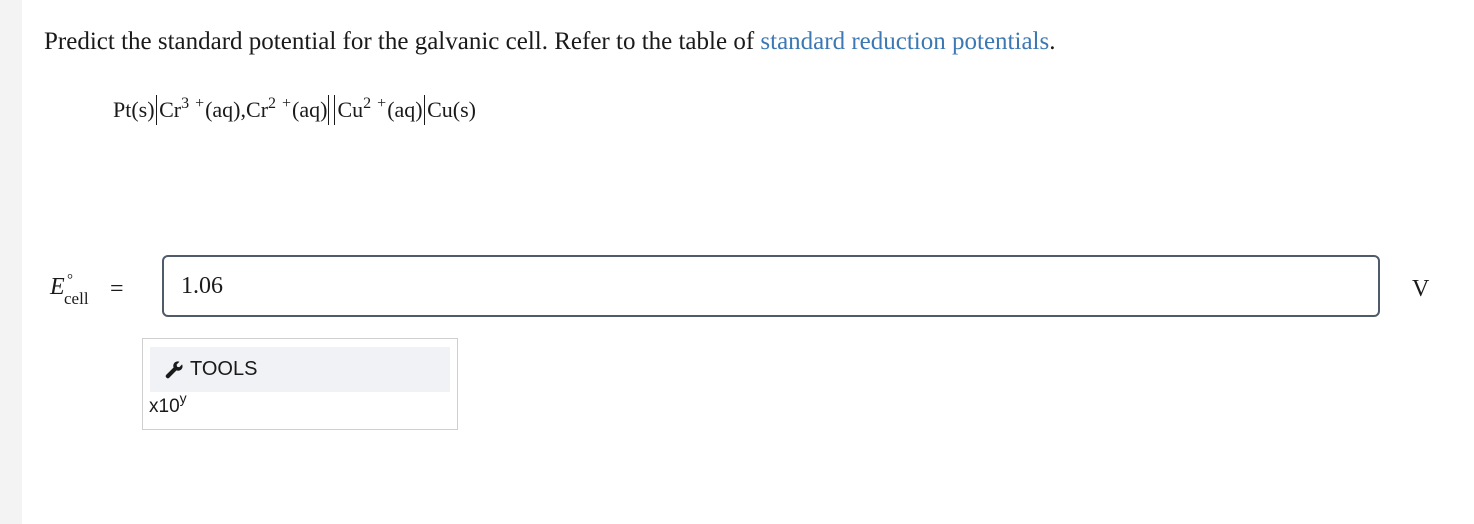 The height and width of the screenshot is (524, 1474). Describe the element at coordinates (1052, 41) in the screenshot. I see `question-end: .` at that location.